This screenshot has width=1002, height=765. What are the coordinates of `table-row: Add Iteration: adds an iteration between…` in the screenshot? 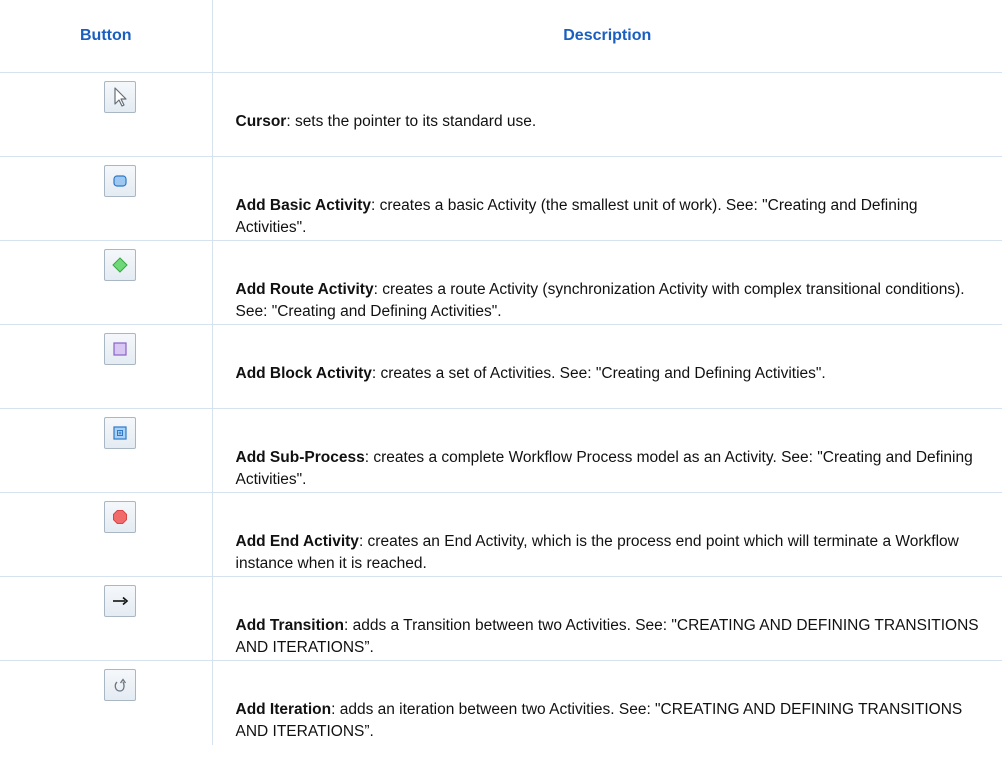 It's located at (501, 702).